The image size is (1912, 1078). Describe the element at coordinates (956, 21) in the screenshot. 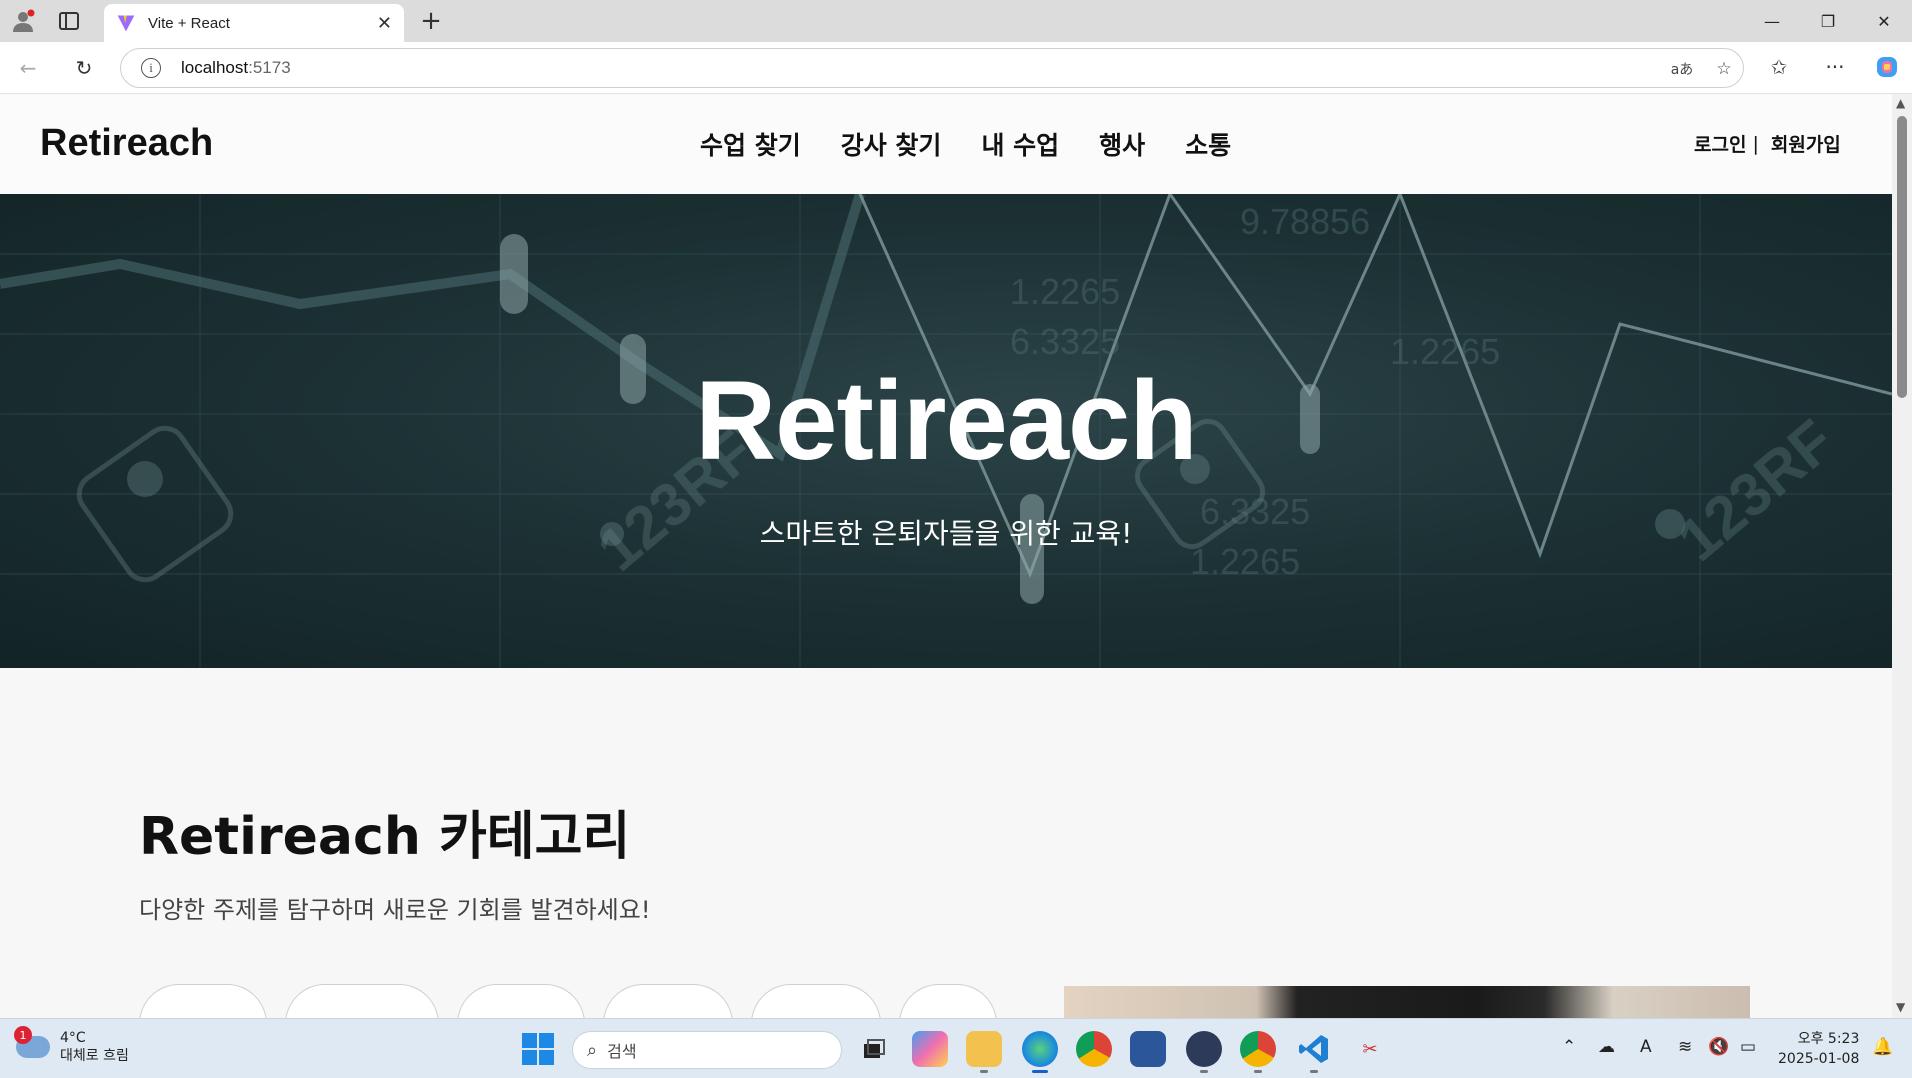

I see `browser-tab-bar: Vite + React ✕ + — ❐ ✕` at that location.